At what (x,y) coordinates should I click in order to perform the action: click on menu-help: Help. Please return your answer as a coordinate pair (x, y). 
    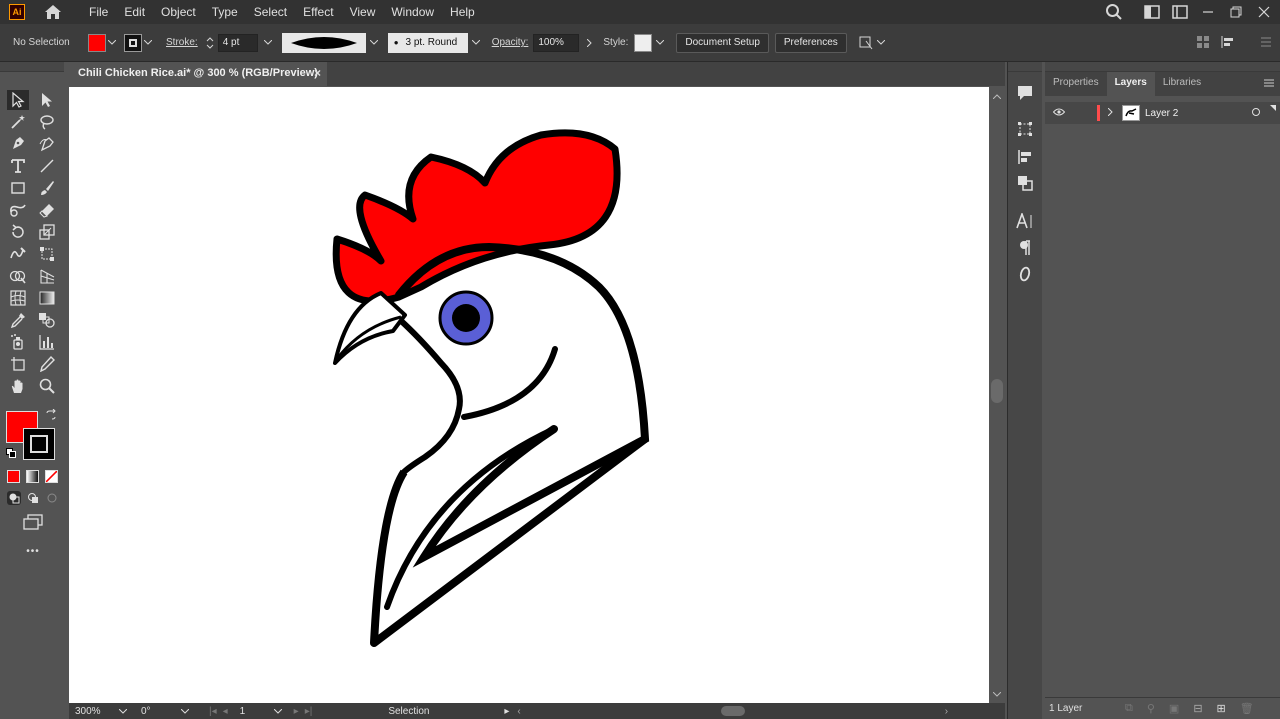
    Looking at the image, I should click on (462, 12).